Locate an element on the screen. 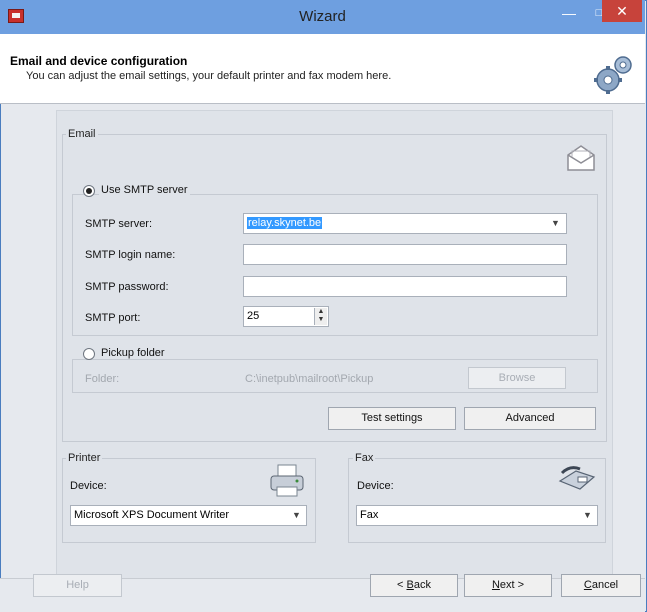 This screenshot has width=647, height=612. back-access-key: B is located at coordinates (410, 585).